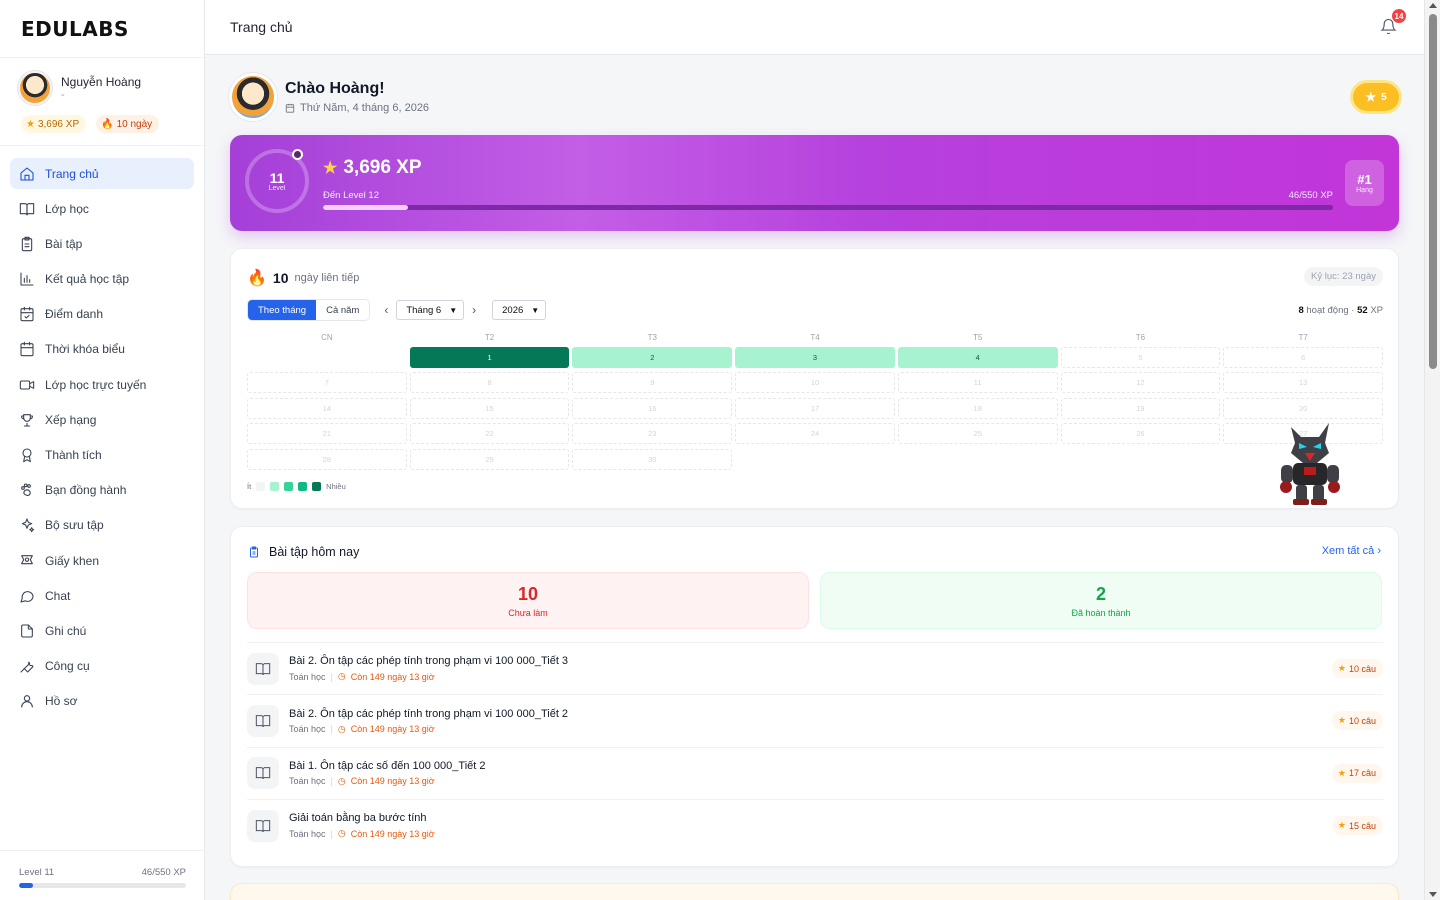  What do you see at coordinates (652, 357) in the screenshot?
I see `calendar-day: 2` at bounding box center [652, 357].